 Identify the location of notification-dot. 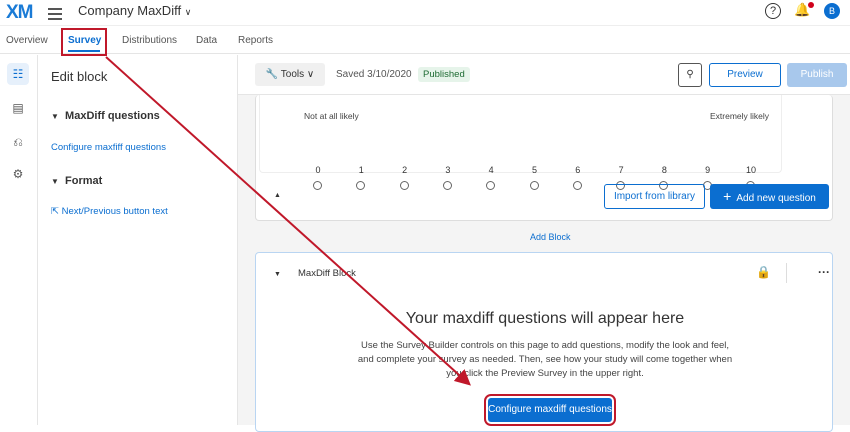
(811, 5).